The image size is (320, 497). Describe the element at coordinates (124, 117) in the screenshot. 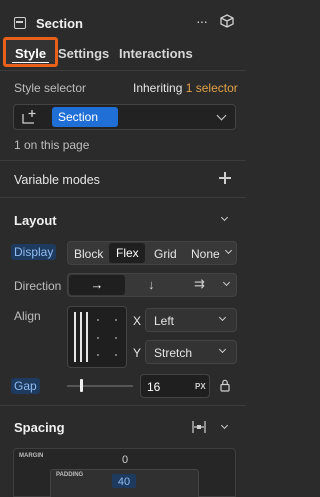

I see `selector-field: Section` at that location.